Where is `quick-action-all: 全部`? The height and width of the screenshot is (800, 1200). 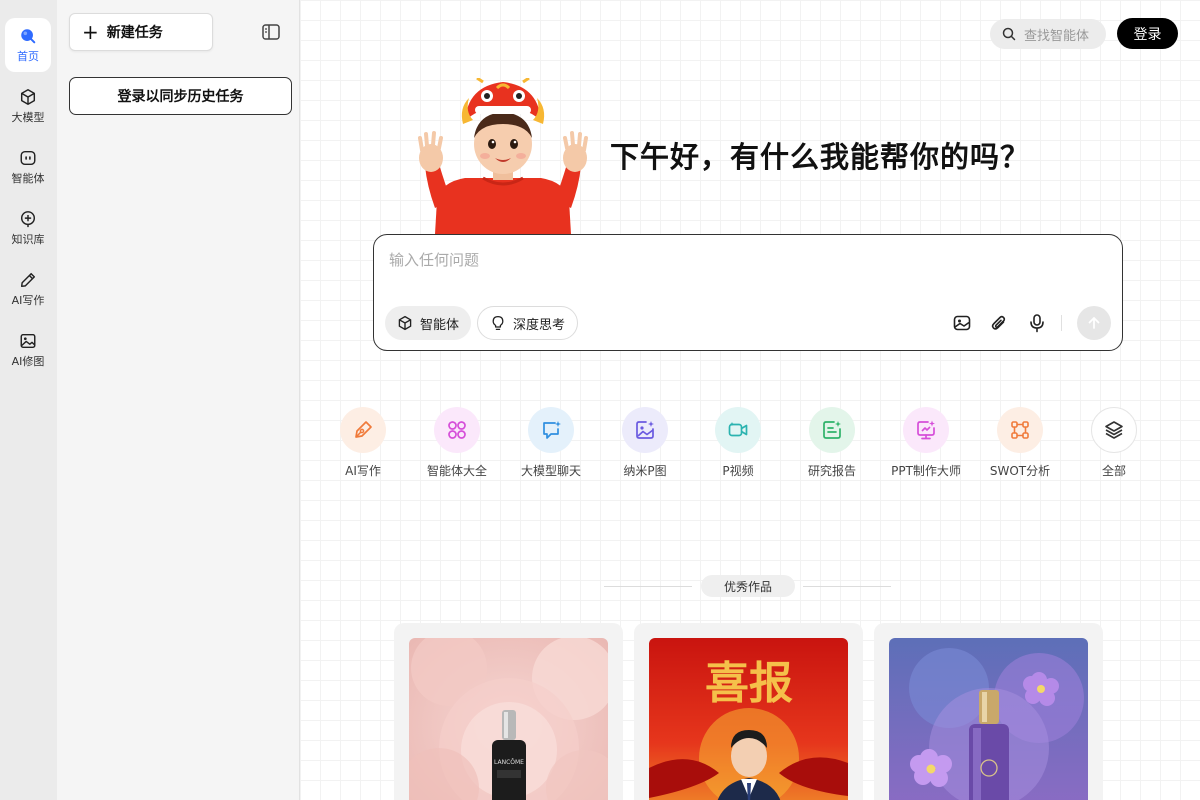 quick-action-all: 全部 is located at coordinates (1114, 443).